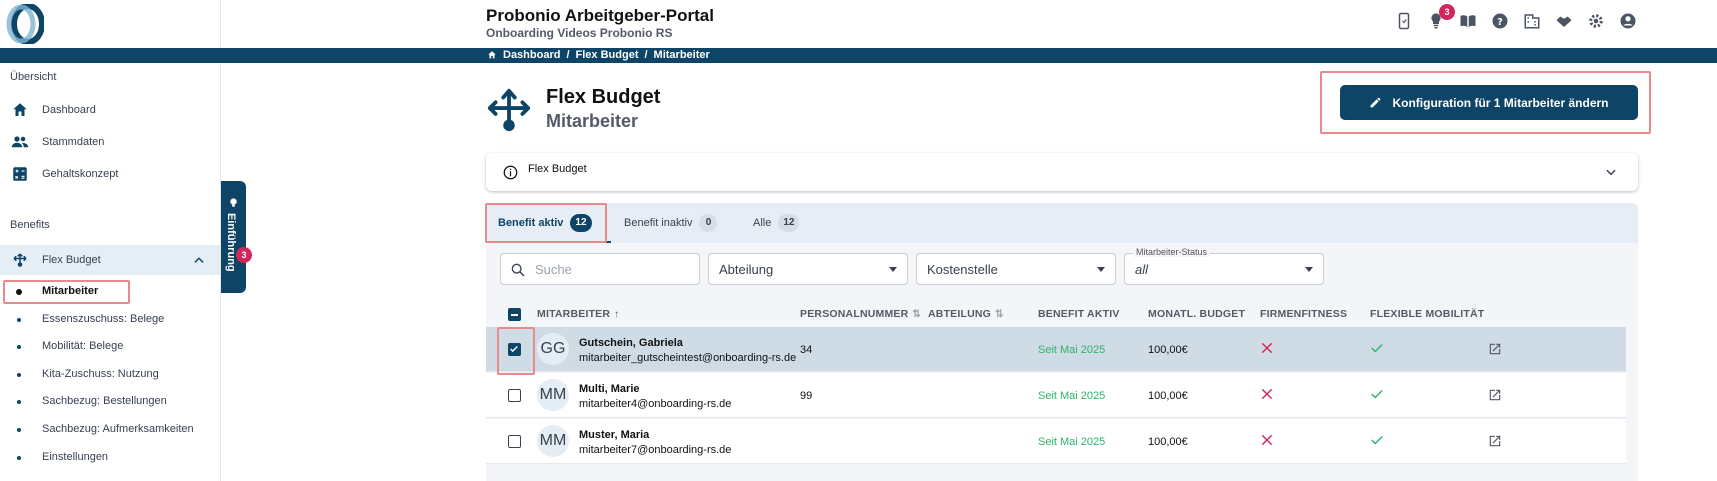 The width and height of the screenshot is (1717, 481). Describe the element at coordinates (893, 269) in the screenshot. I see `caret-down-icon` at that location.